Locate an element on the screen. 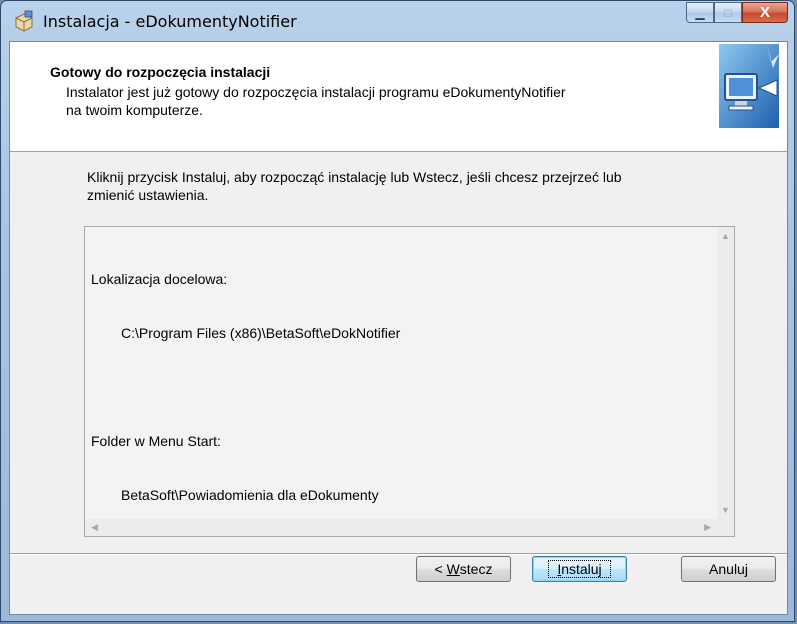  close-button: X is located at coordinates (765, 12).